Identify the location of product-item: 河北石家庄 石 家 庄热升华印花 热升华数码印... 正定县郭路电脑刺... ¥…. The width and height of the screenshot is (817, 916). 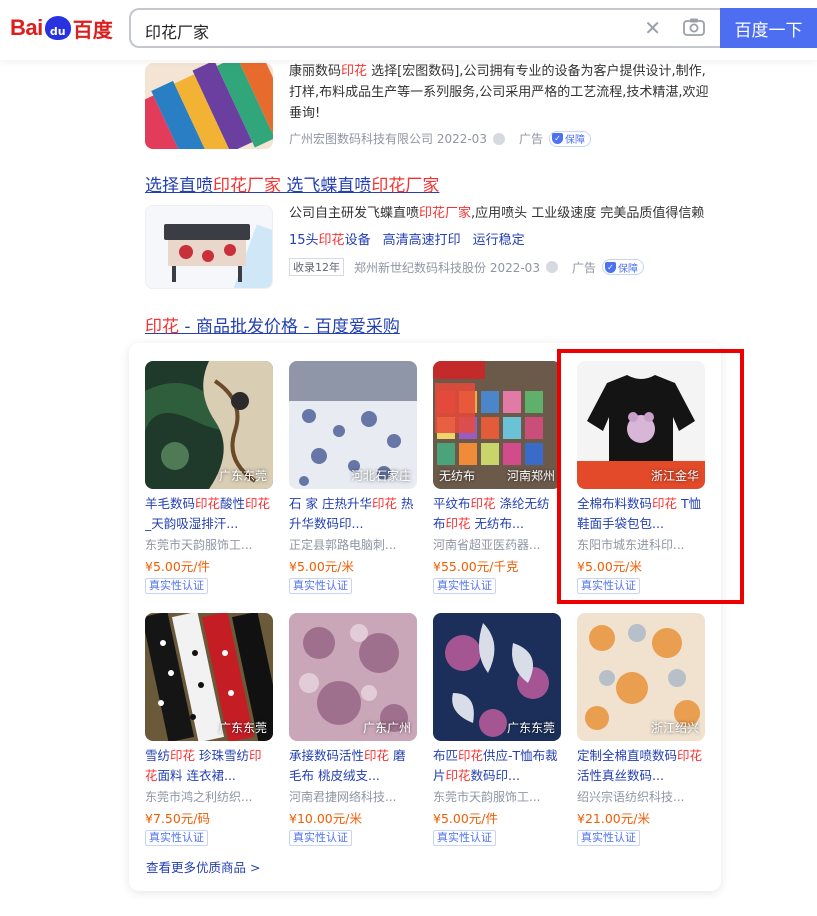
(353, 477).